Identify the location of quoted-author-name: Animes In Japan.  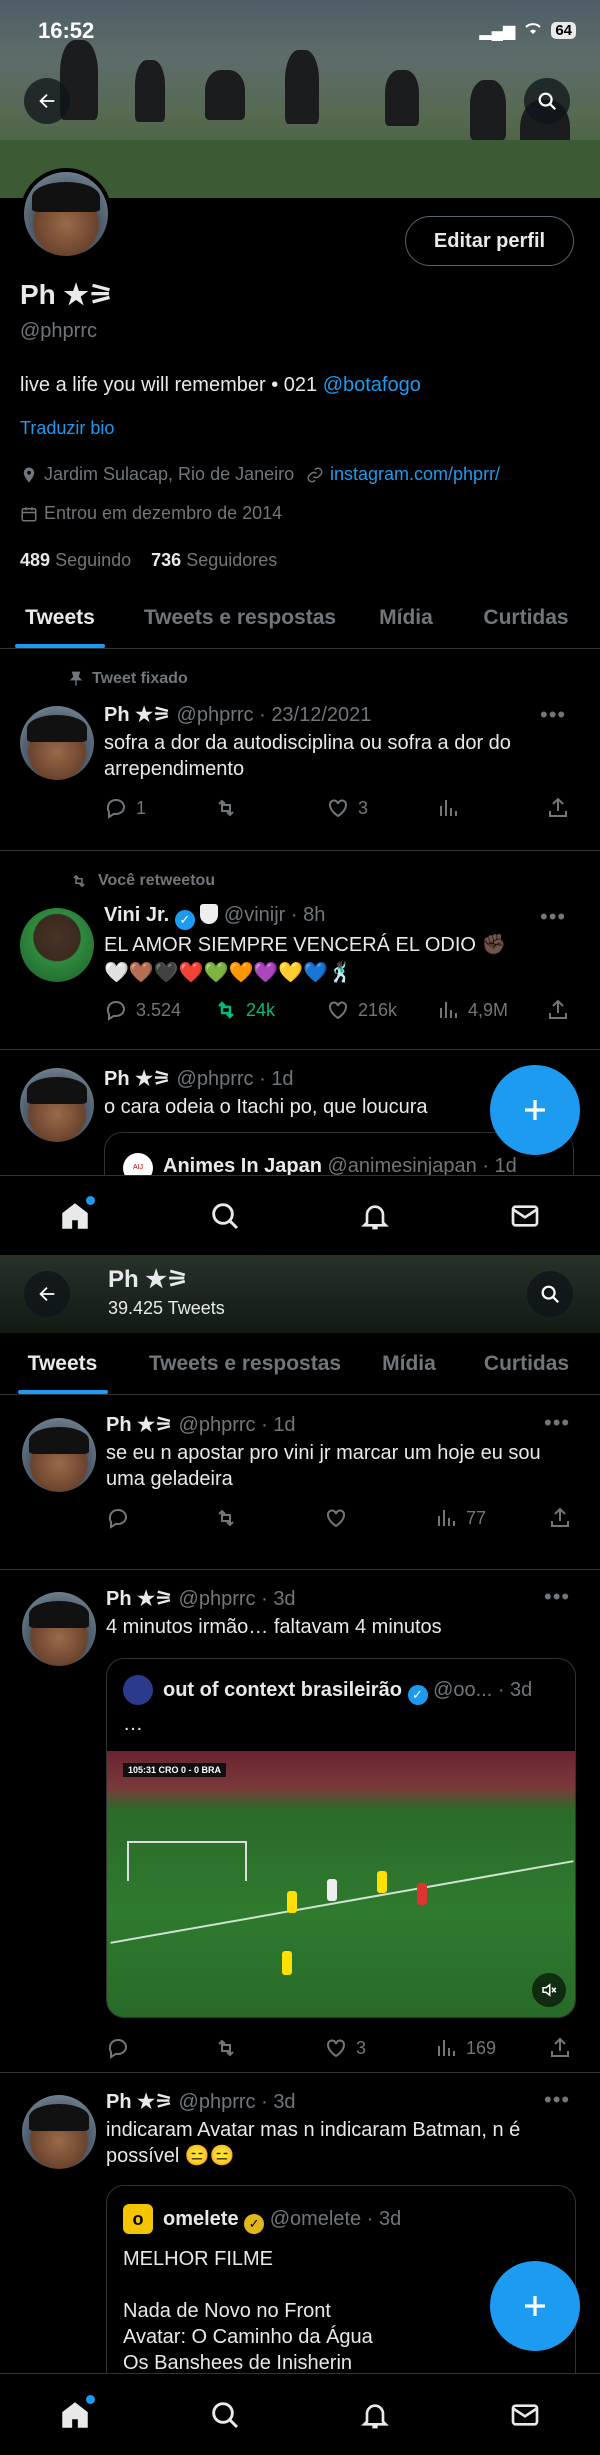
(242, 1165).